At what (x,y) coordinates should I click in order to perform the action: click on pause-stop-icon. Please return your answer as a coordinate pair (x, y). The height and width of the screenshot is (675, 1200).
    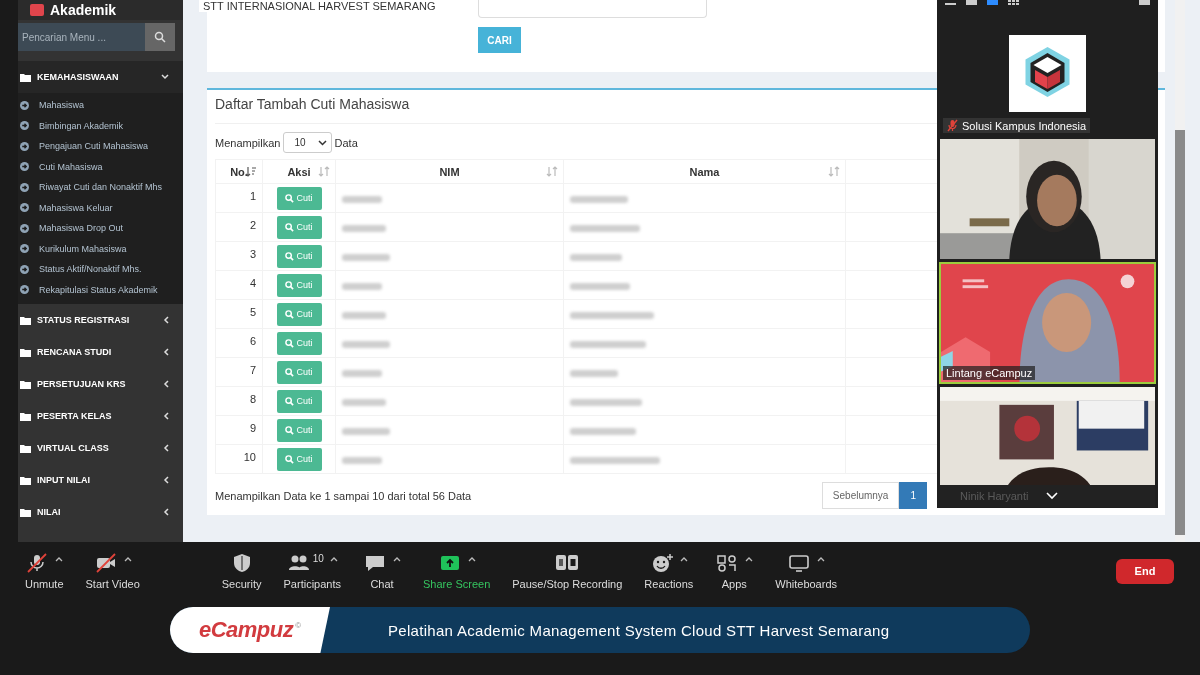
    Looking at the image, I should click on (567, 562).